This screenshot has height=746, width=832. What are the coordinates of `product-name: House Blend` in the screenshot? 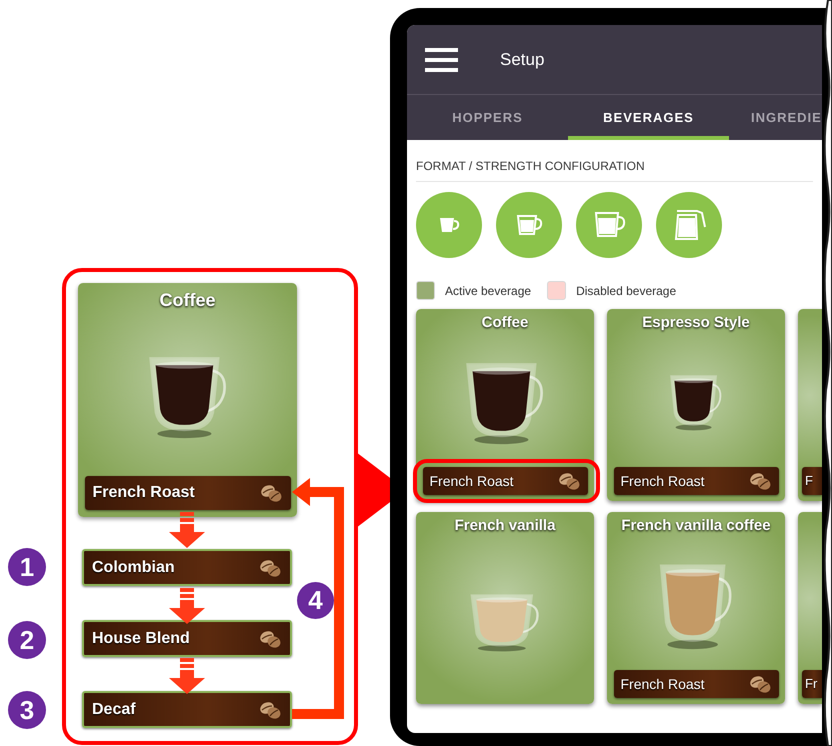 It's located at (141, 638).